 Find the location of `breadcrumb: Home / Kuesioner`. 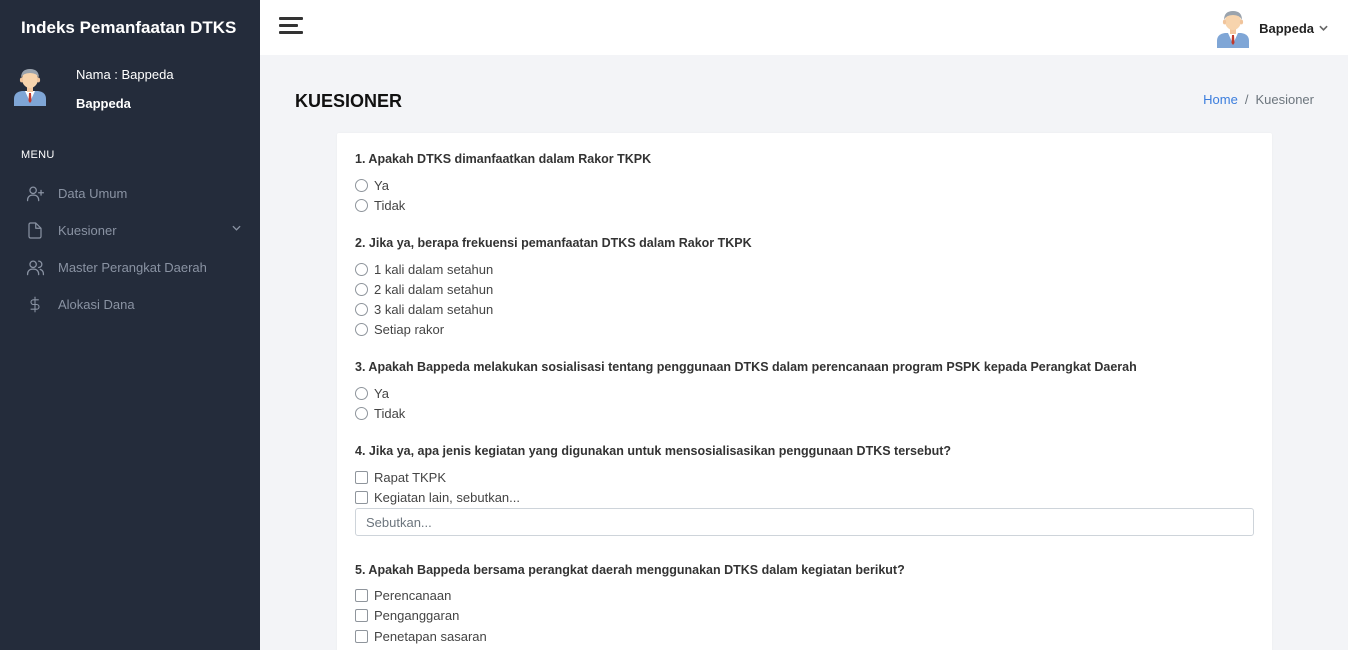

breadcrumb: Home / Kuesioner is located at coordinates (1258, 99).